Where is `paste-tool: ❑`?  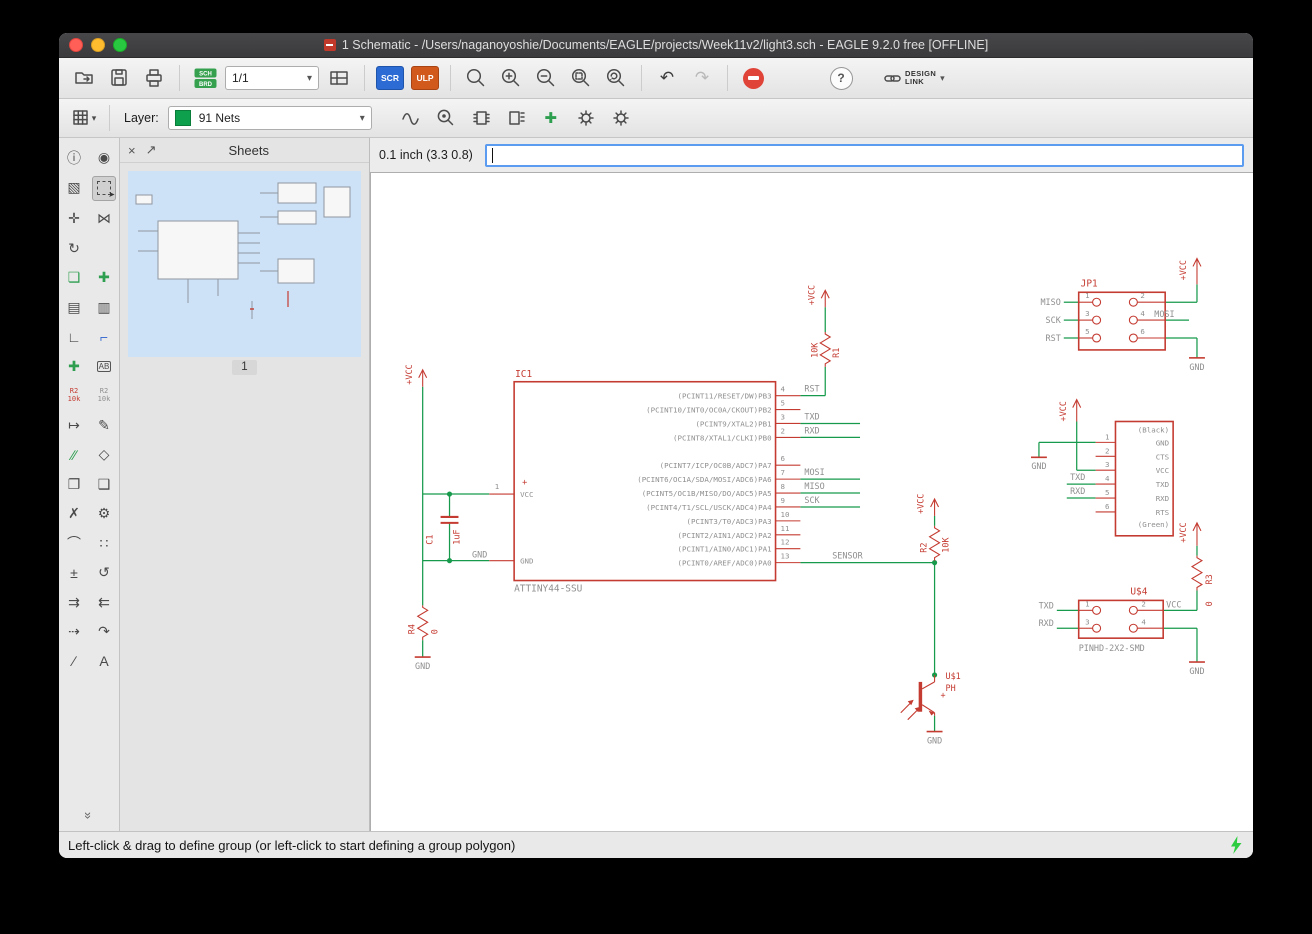 paste-tool: ❑ is located at coordinates (104, 484).